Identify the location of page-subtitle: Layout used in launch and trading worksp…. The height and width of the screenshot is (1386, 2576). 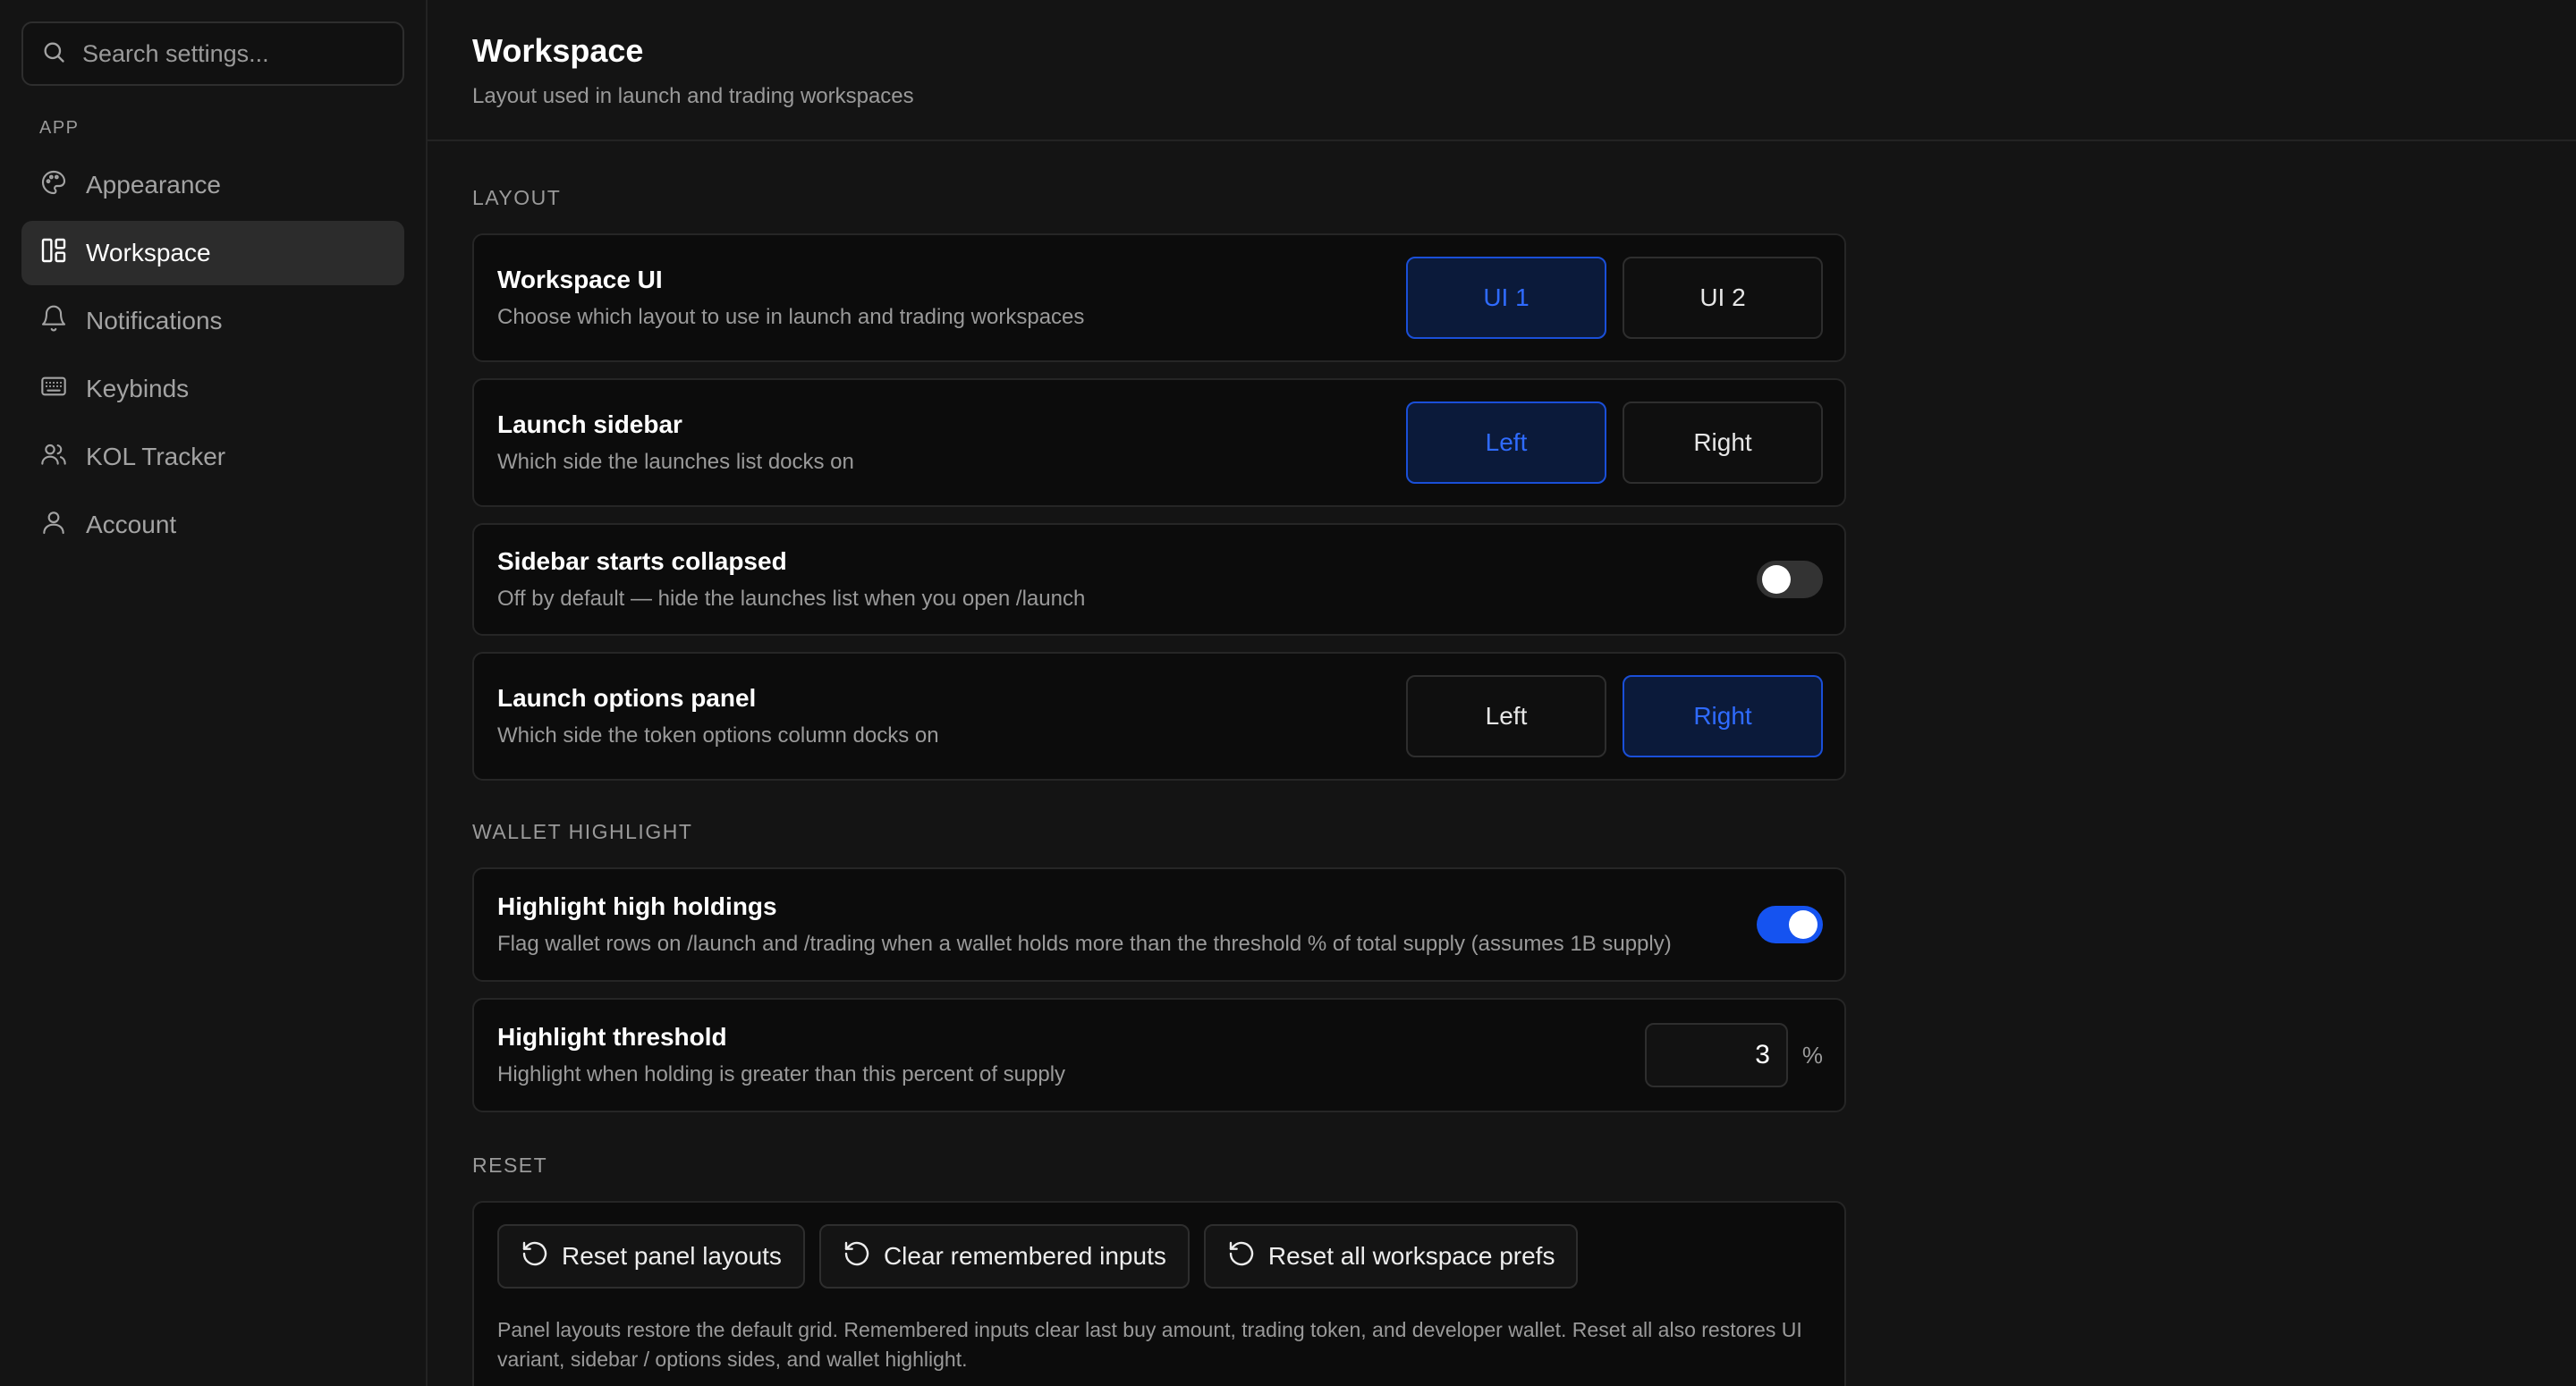
(693, 96).